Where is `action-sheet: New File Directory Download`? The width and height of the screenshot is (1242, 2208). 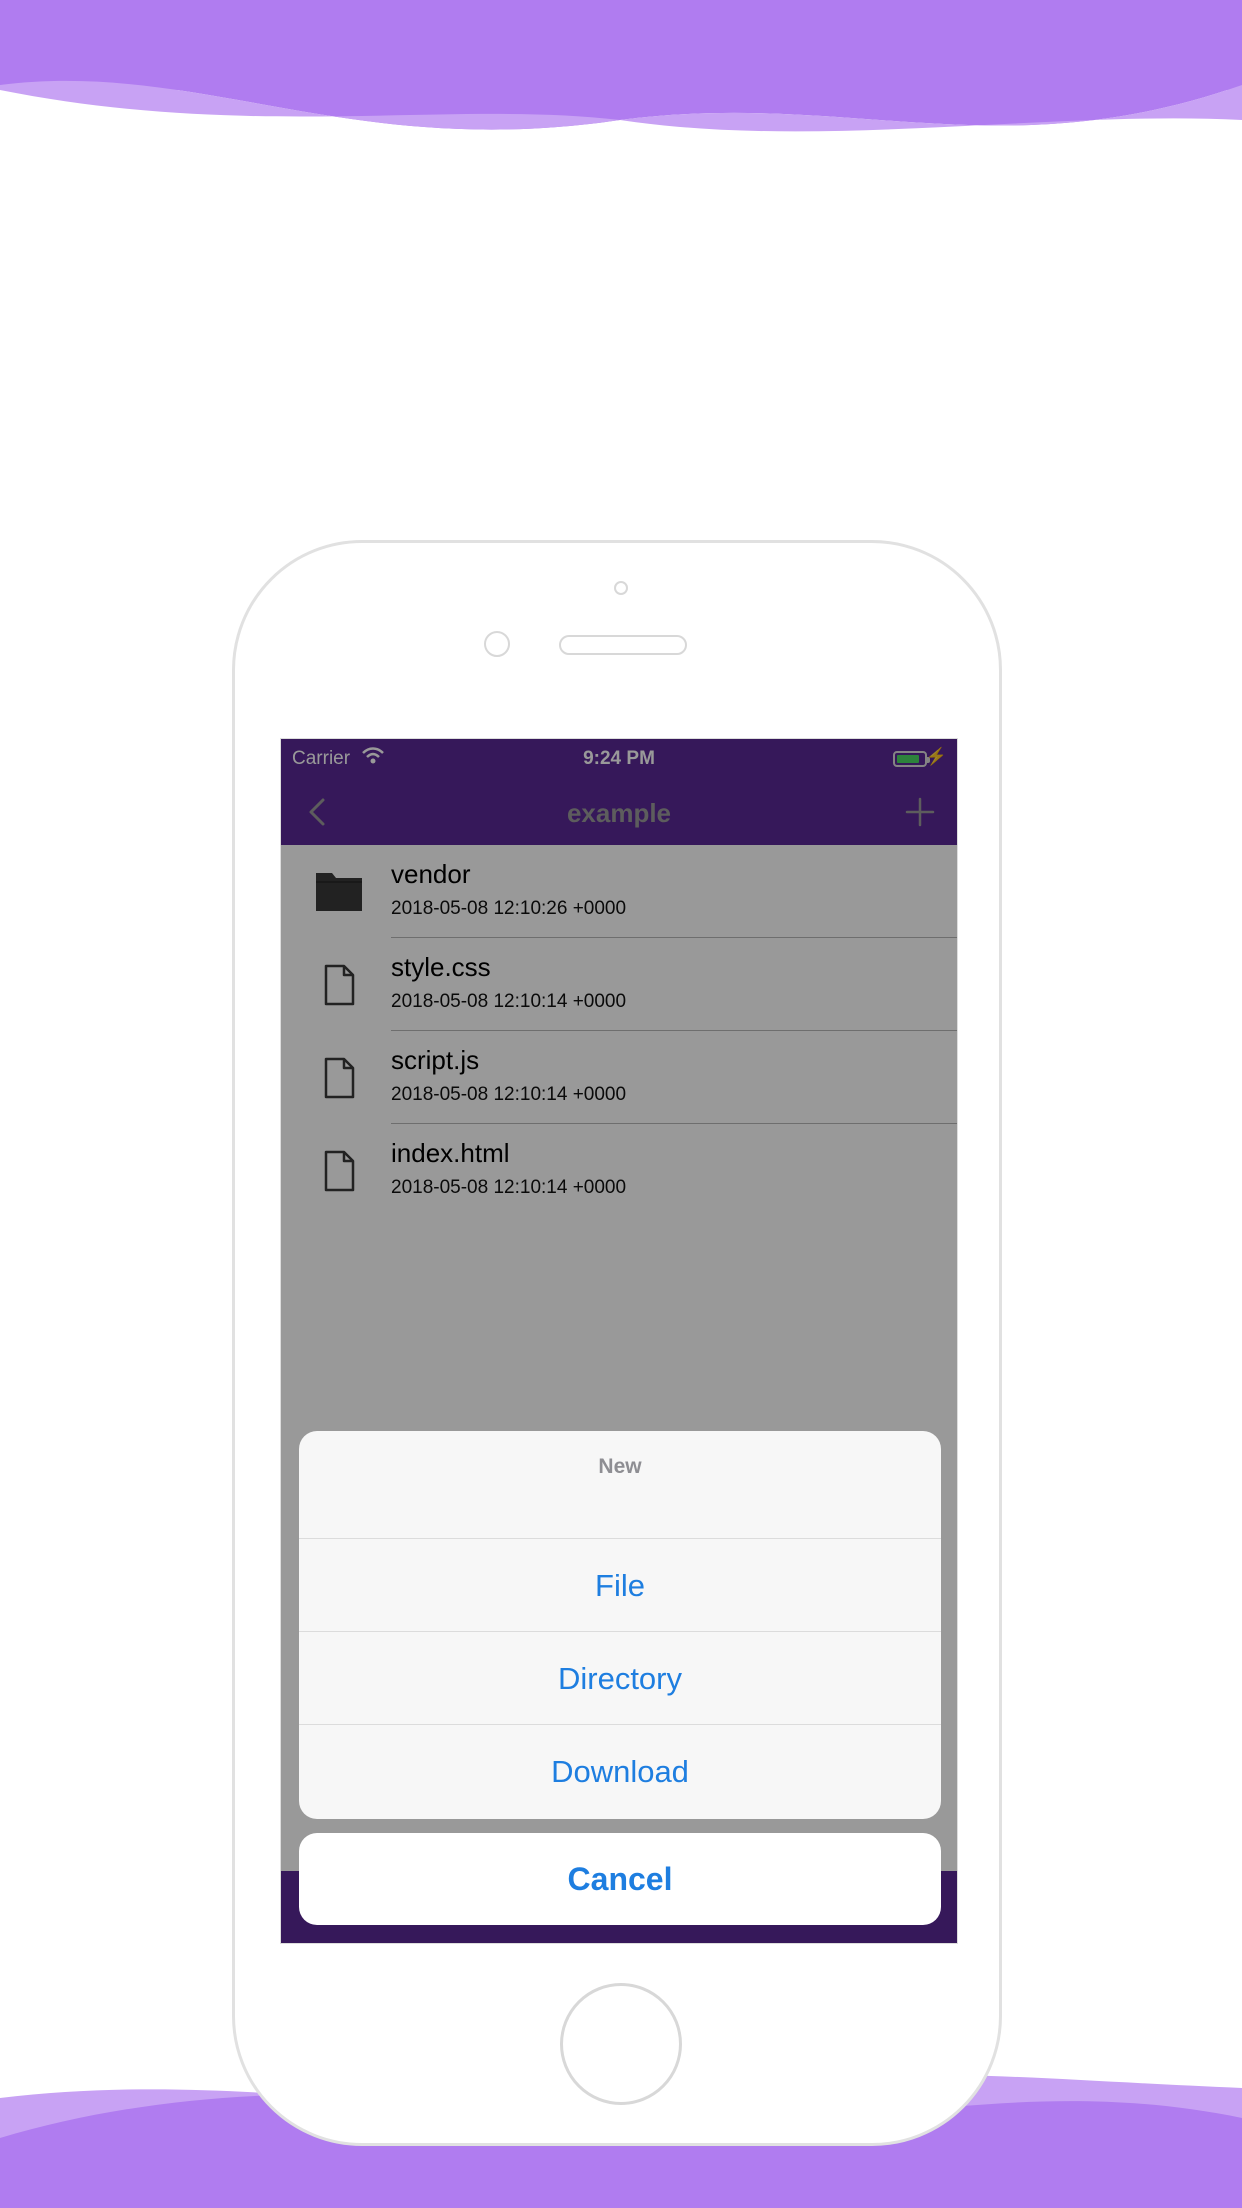
action-sheet: New File Directory Download is located at coordinates (620, 1625).